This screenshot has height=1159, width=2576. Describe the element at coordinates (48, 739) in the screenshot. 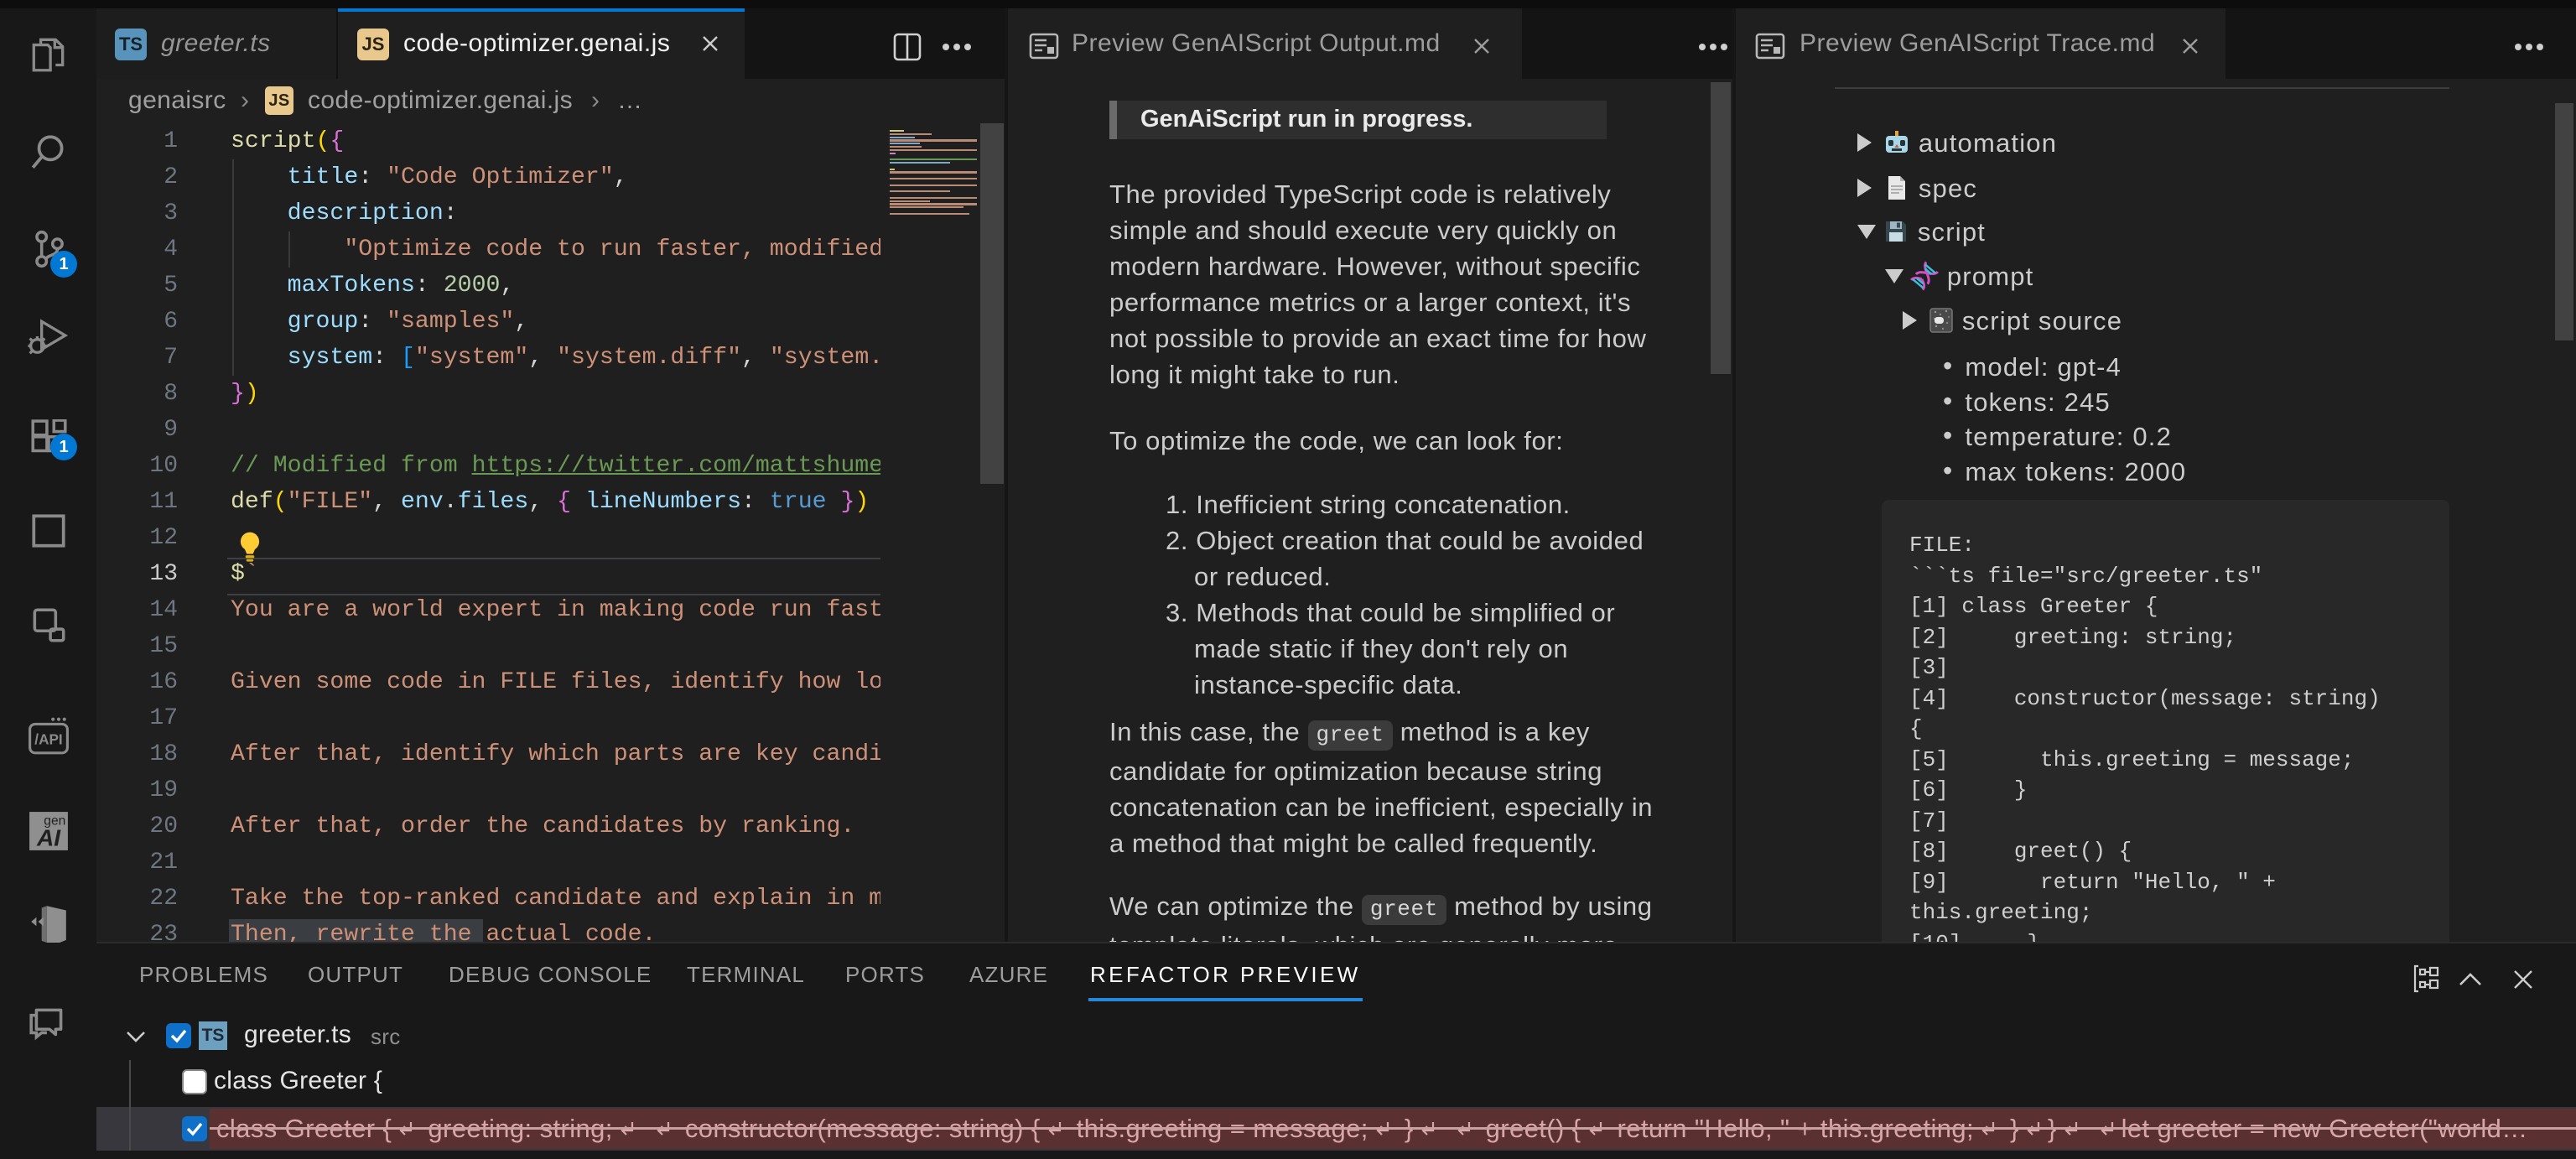

I see `svg-text: /API` at that location.